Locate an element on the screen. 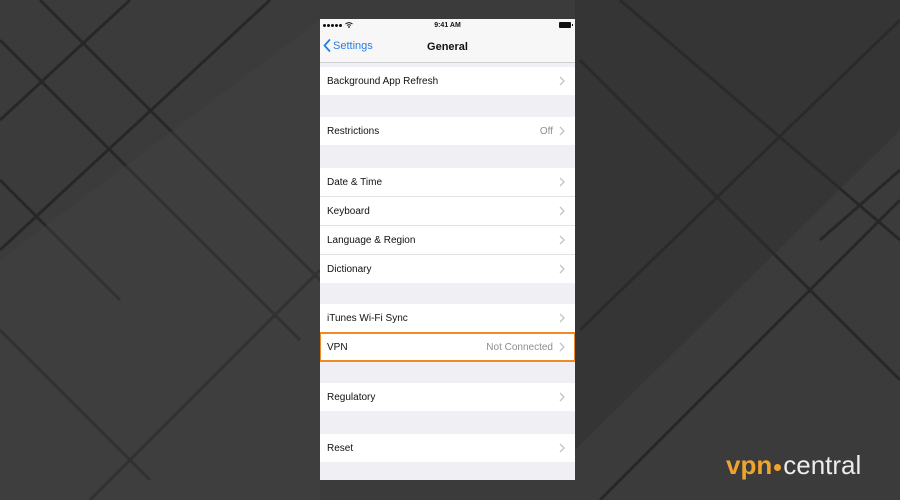  settings-group: iTunes Wi-Fi Sync VPN Not Connected is located at coordinates (447, 333).